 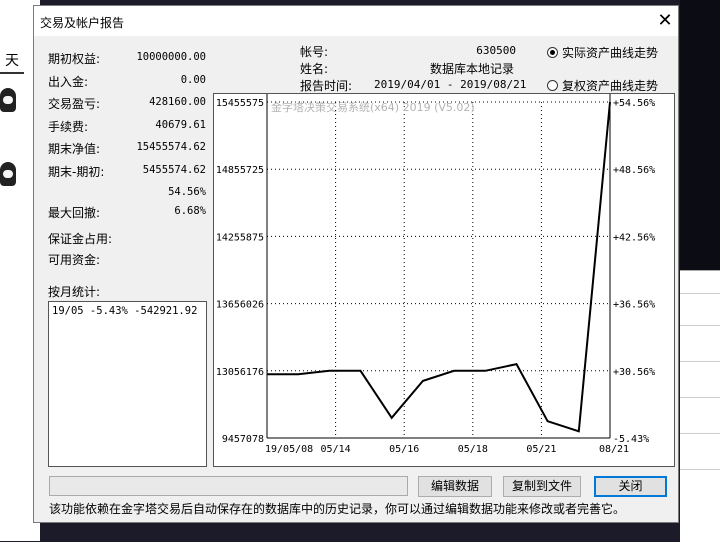 What do you see at coordinates (542, 486) in the screenshot?
I see `copy-to-file-button: 复制到文件` at bounding box center [542, 486].